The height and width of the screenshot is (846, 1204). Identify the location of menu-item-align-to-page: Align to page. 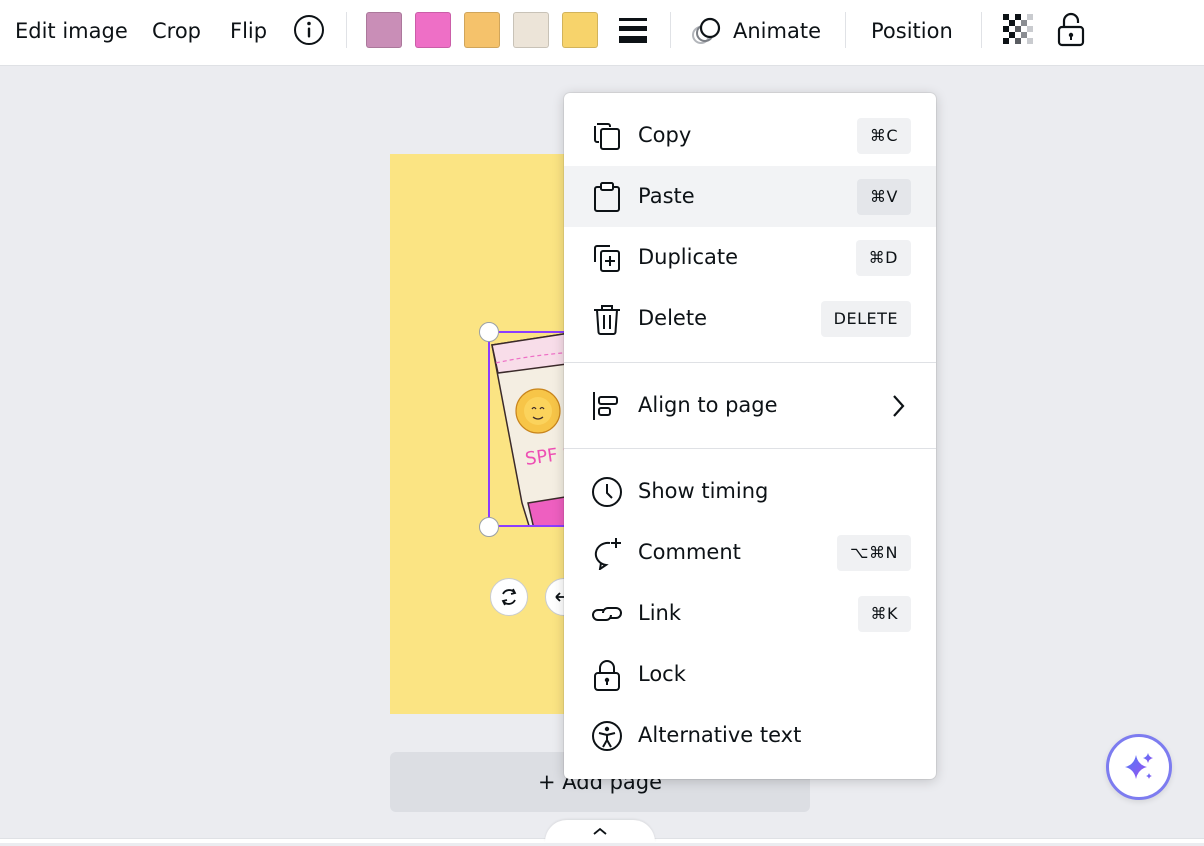
(750, 405).